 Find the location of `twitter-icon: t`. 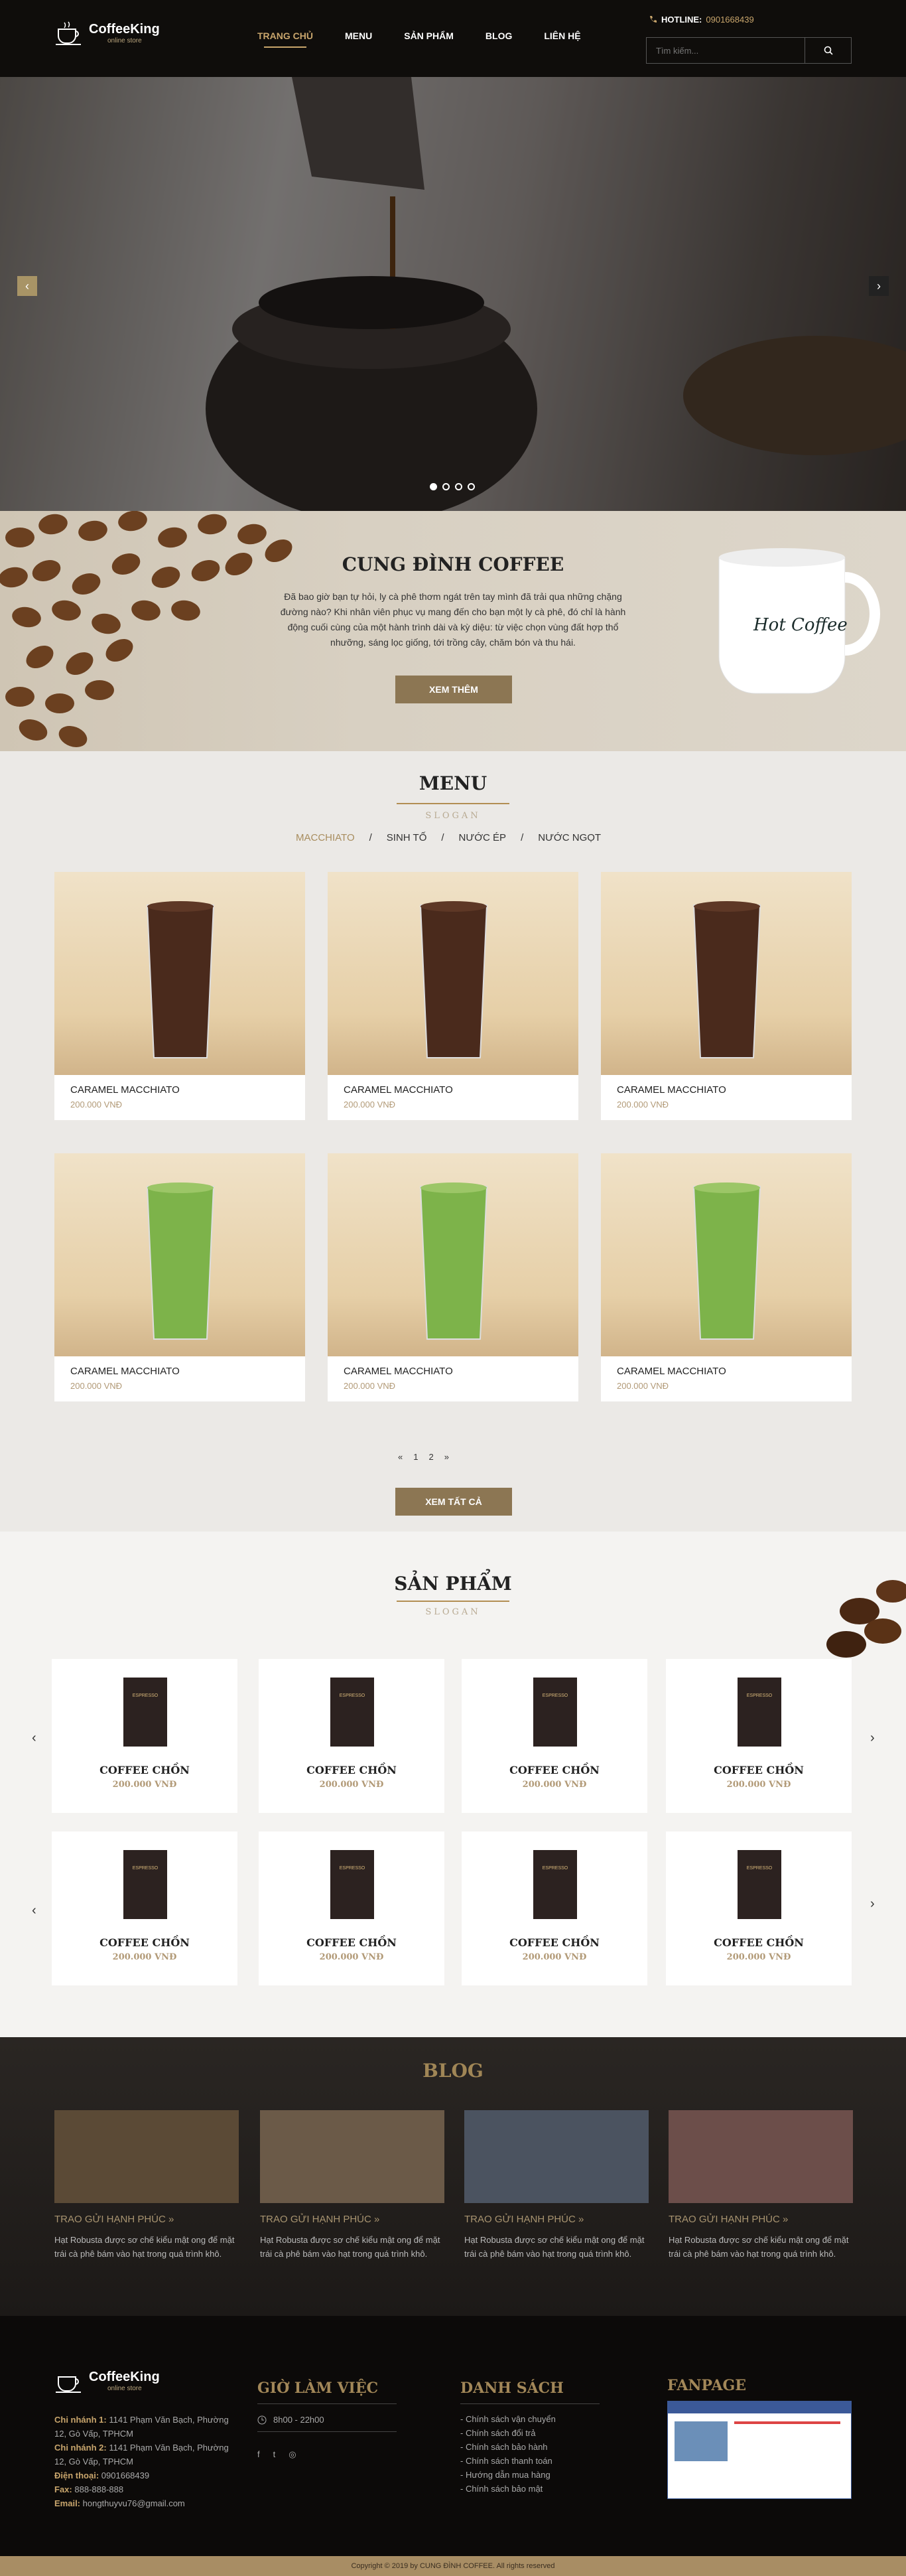

twitter-icon: t is located at coordinates (274, 2454).